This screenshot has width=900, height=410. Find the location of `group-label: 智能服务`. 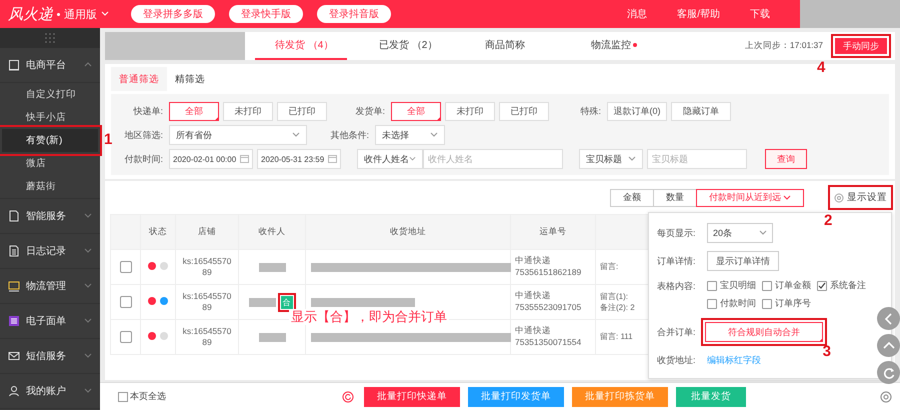

group-label: 智能服务 is located at coordinates (46, 216).